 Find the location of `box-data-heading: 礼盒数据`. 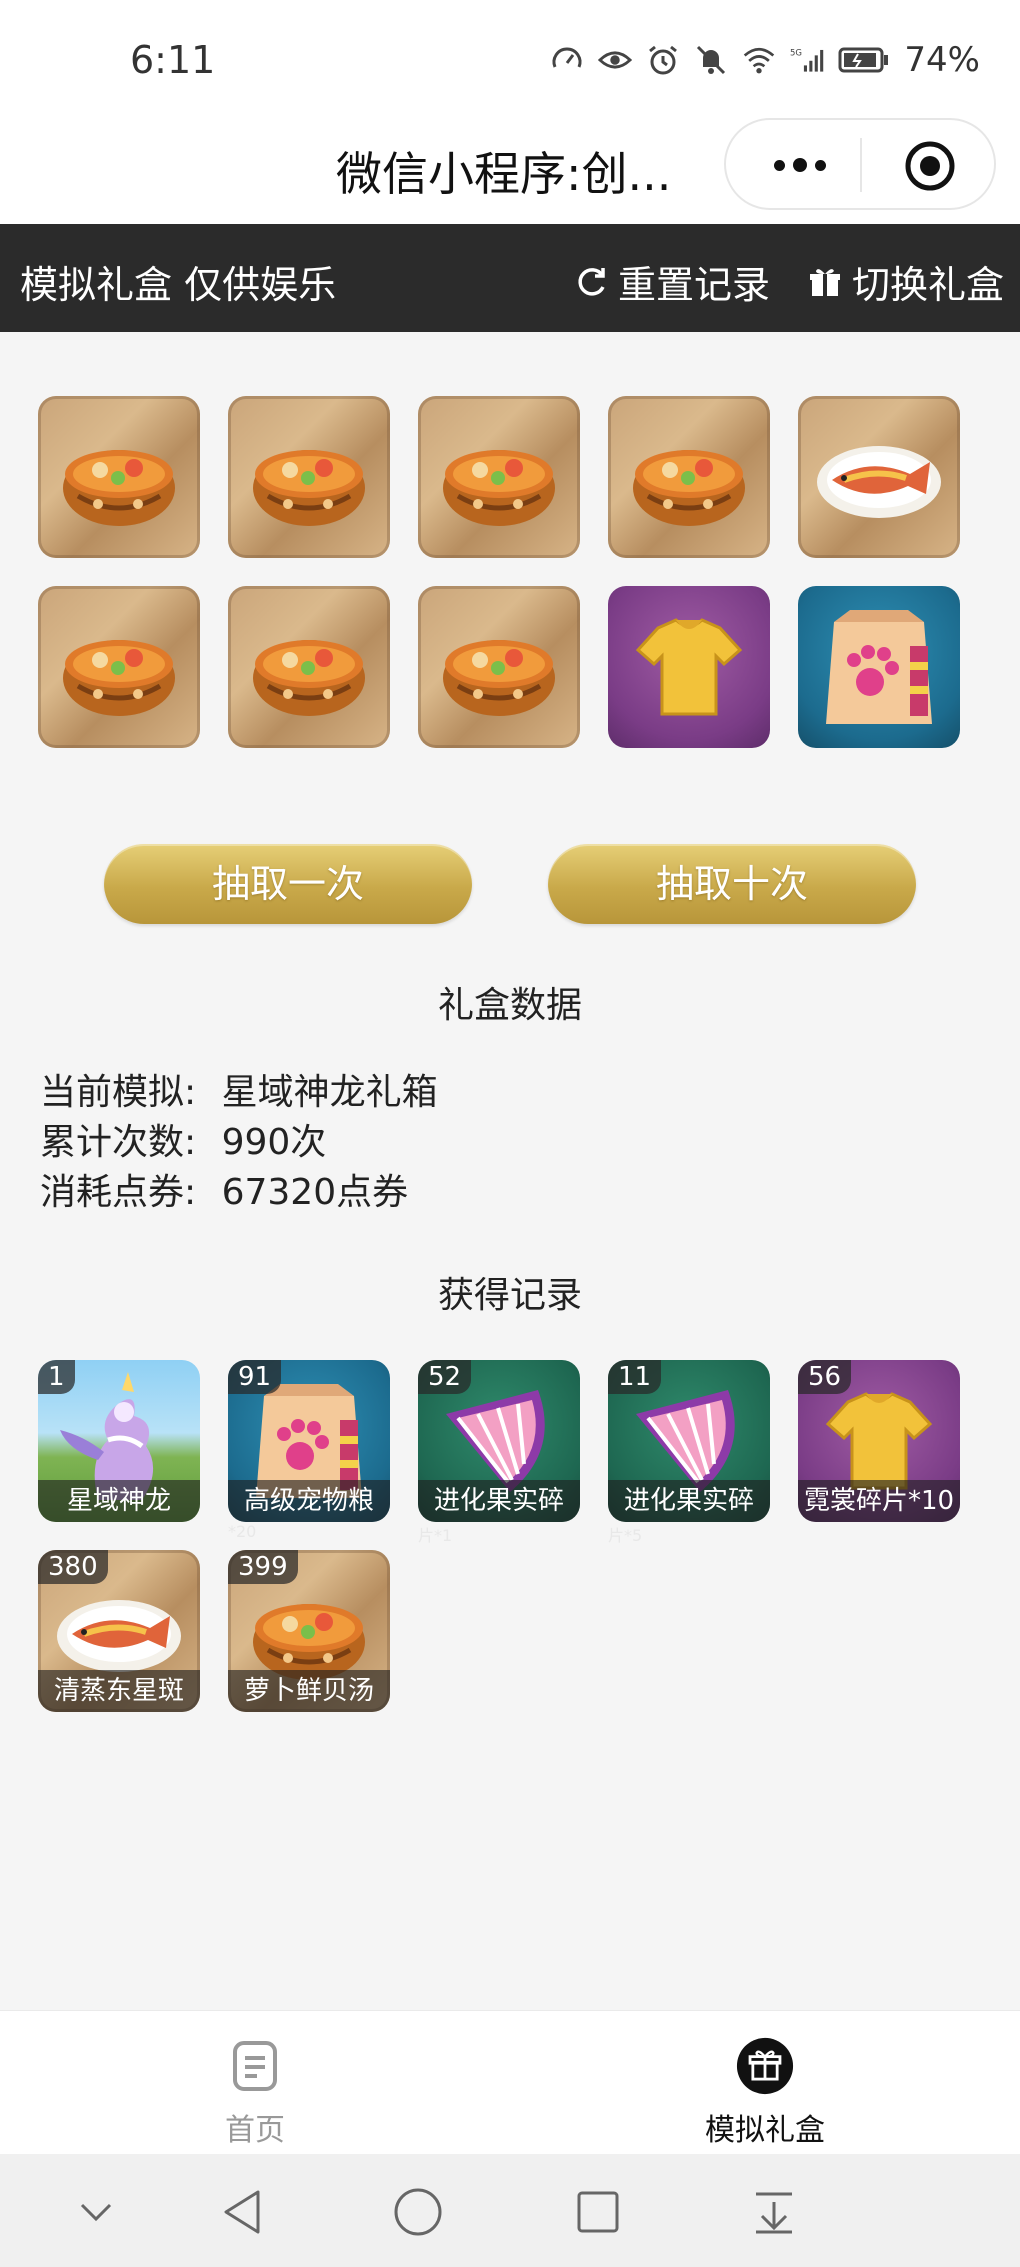

box-data-heading: 礼盒数据 is located at coordinates (509, 1005).